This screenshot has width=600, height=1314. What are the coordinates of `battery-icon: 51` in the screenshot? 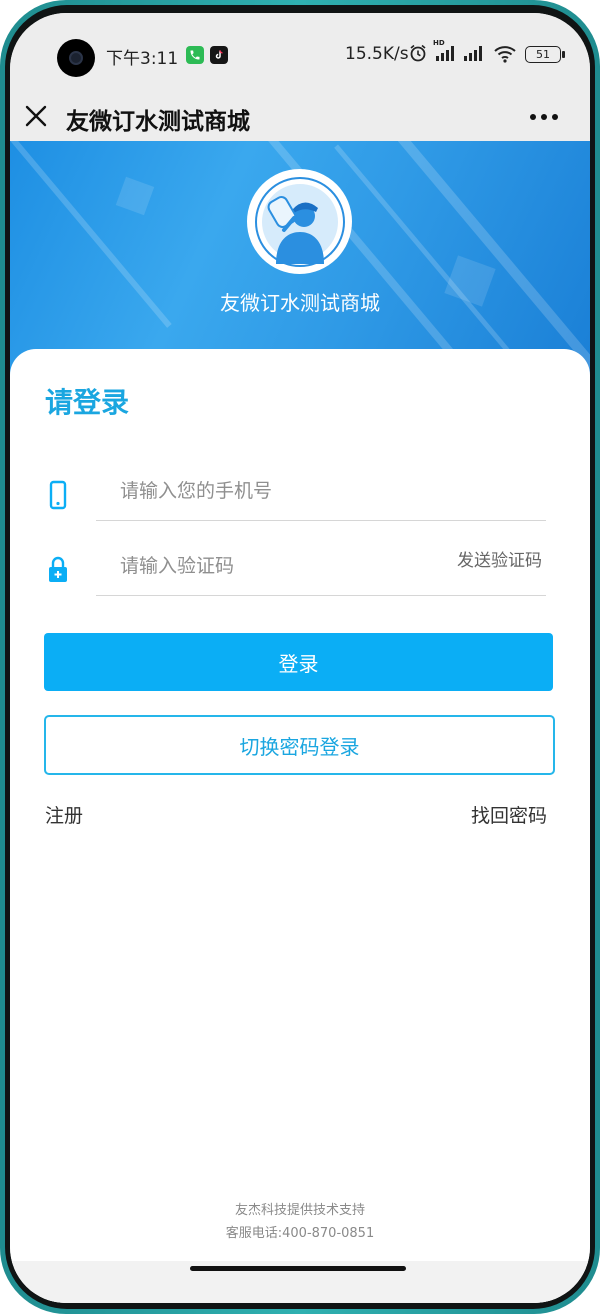 It's located at (543, 54).